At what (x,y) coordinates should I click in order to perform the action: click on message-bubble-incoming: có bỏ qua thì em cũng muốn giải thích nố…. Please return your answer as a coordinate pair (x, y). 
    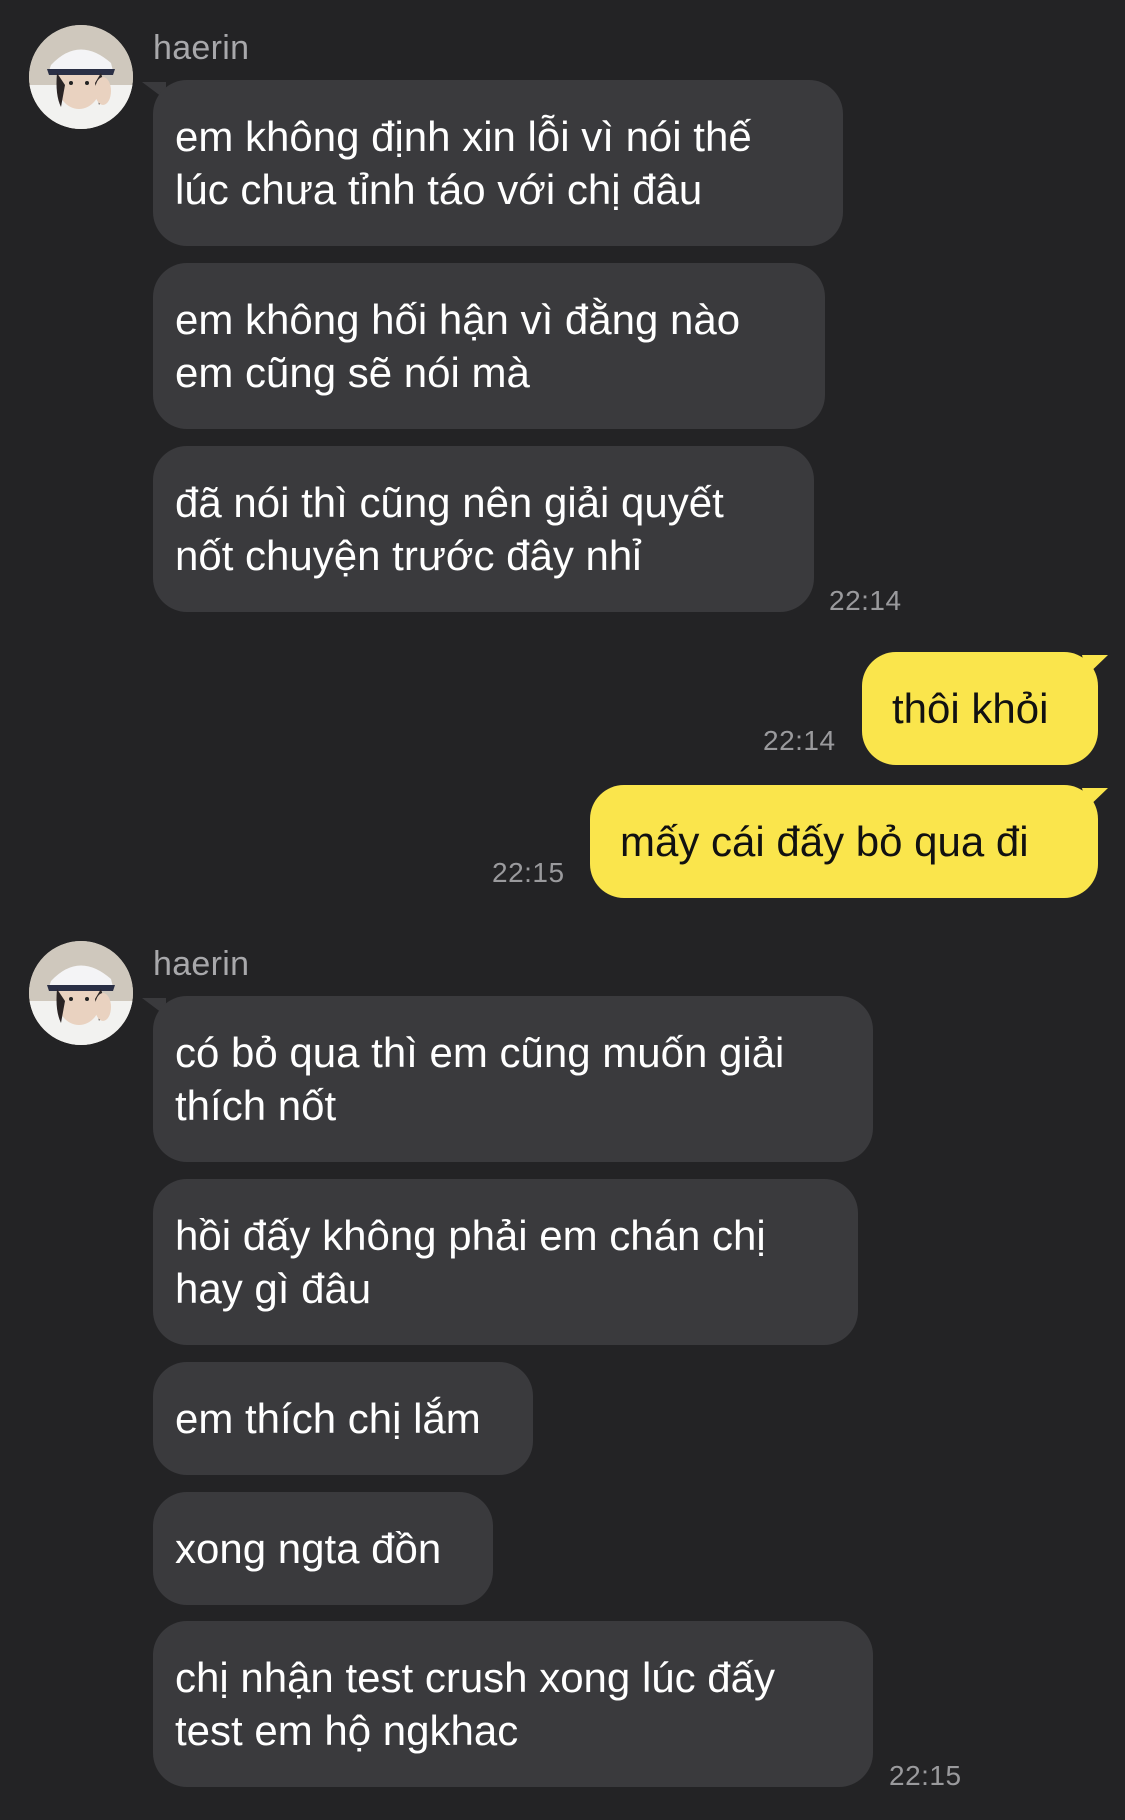
    Looking at the image, I should click on (513, 1079).